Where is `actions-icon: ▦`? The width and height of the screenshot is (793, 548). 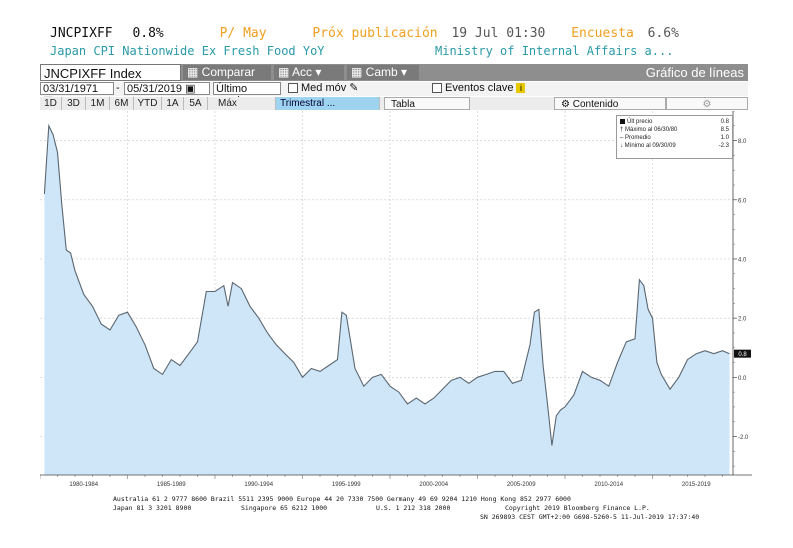 actions-icon: ▦ is located at coordinates (285, 72).